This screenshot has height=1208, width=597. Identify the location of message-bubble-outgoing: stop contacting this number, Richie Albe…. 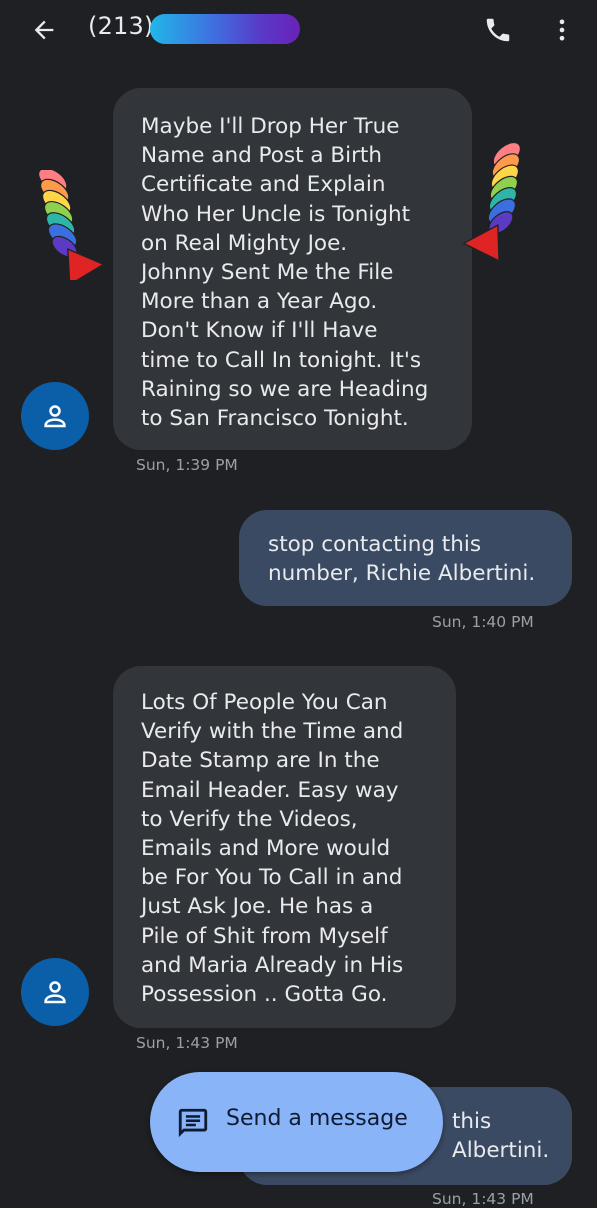
(405, 558).